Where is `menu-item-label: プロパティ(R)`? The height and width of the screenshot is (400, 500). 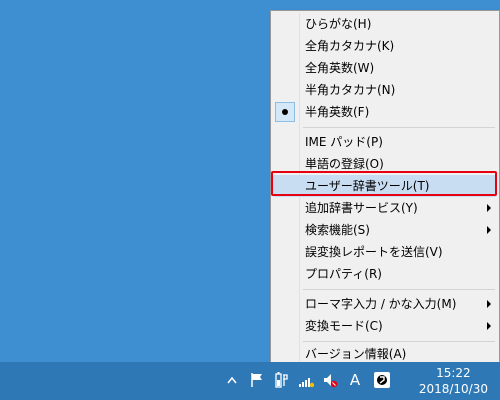 menu-item-label: プロパティ(R) is located at coordinates (343, 274).